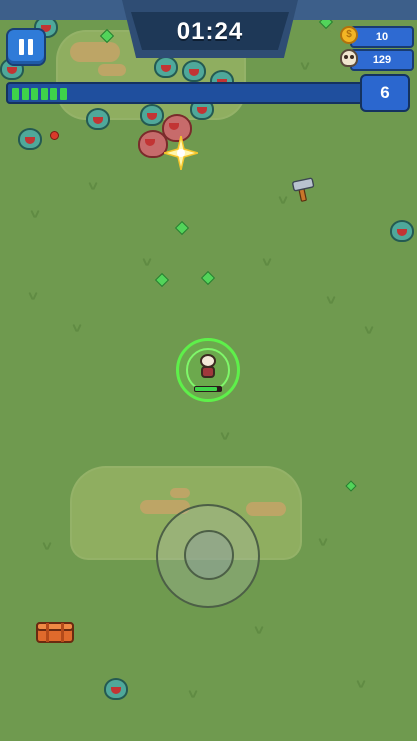 This screenshot has width=417, height=741. I want to click on enemy-projectile, so click(54, 135).